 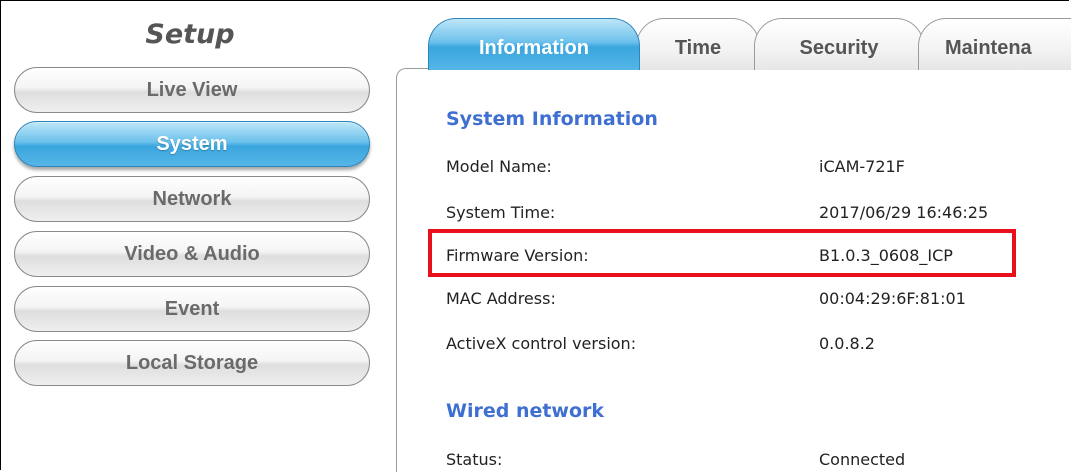 I want to click on tab-label: Maintena, so click(x=988, y=48).